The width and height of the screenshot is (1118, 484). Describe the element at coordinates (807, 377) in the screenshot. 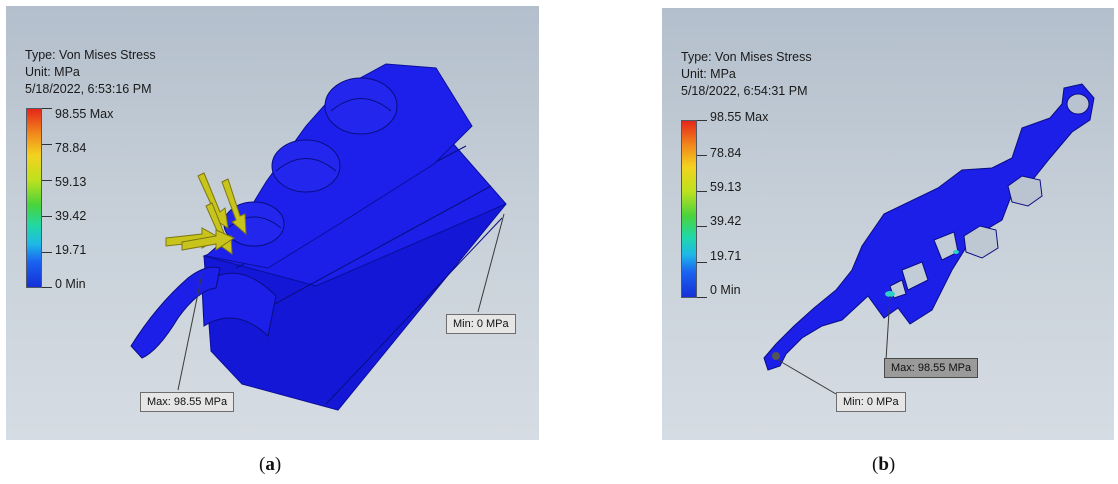

I see `probe-leader-min` at that location.